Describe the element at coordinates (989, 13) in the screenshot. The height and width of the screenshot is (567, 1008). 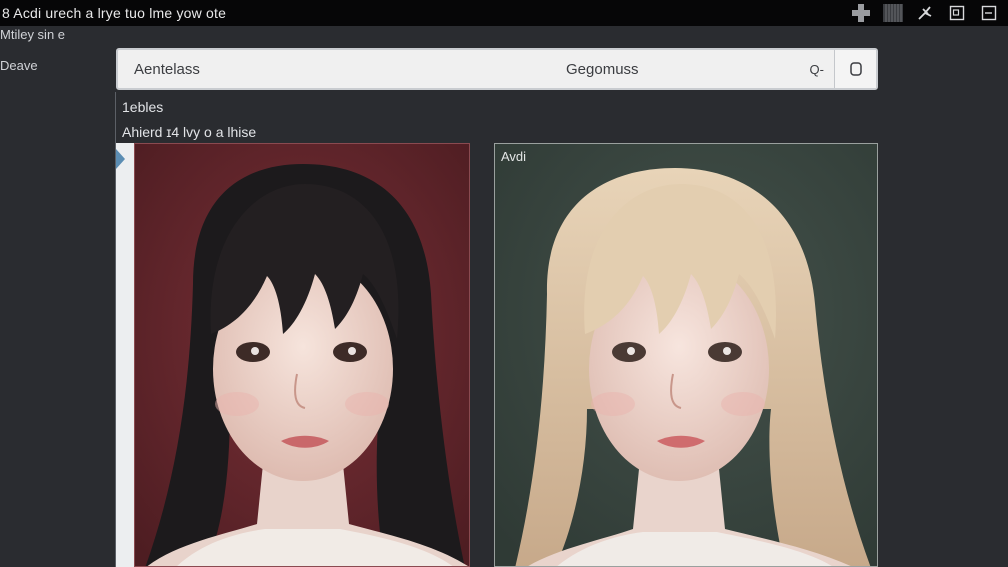
I see `window-icon` at that location.